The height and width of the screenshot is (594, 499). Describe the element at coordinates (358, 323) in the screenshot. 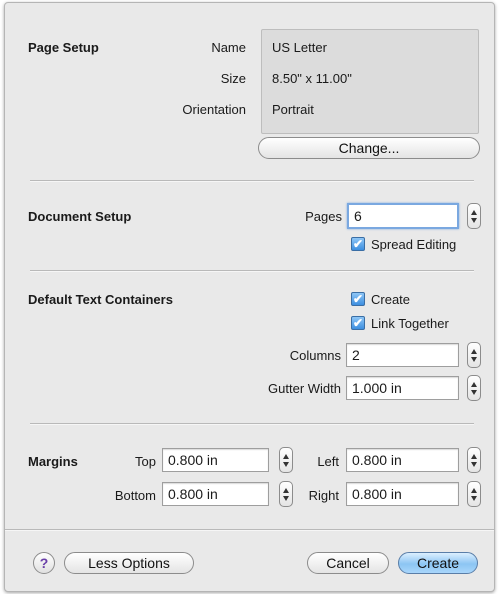

I see `link-together-checkbox: ✔` at that location.